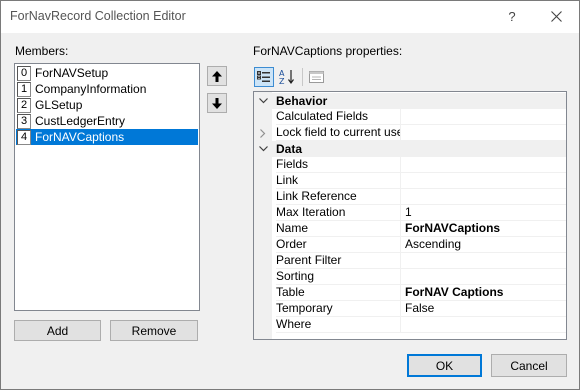 Image resolution: width=580 pixels, height=390 pixels. What do you see at coordinates (338, 181) in the screenshot?
I see `property-name: Link` at bounding box center [338, 181].